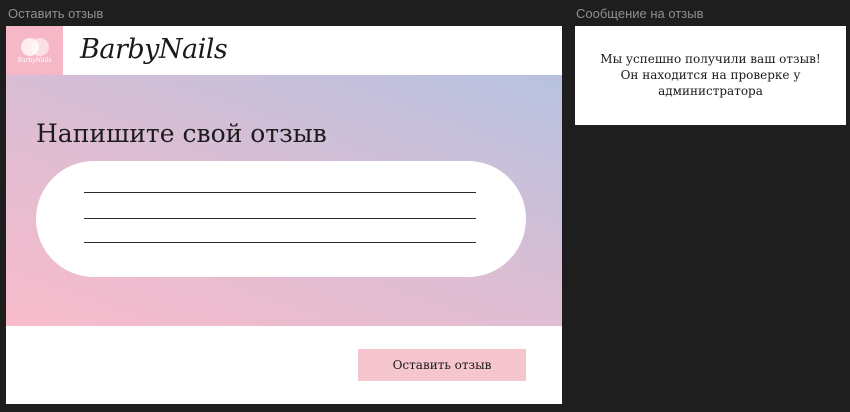 The height and width of the screenshot is (412, 850). Describe the element at coordinates (154, 49) in the screenshot. I see `brand-name: BarbyNails` at that location.